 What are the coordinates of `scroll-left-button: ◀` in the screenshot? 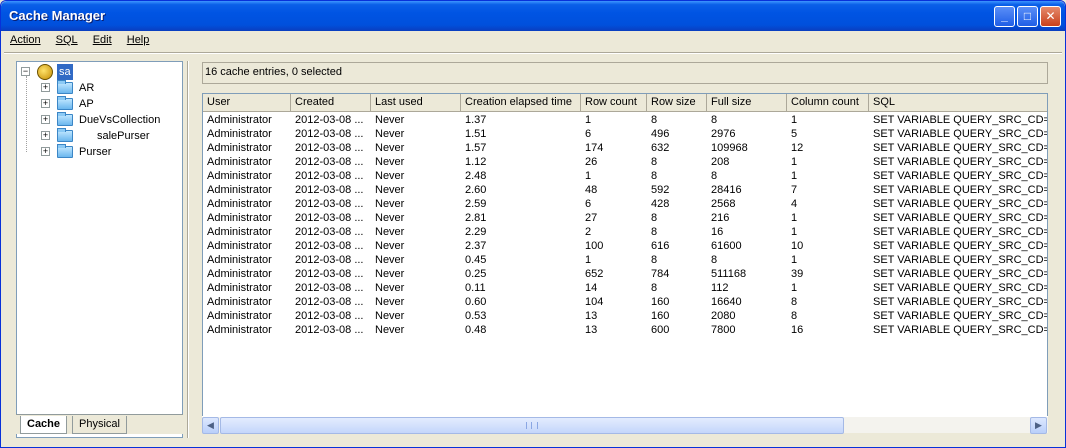 It's located at (210, 425).